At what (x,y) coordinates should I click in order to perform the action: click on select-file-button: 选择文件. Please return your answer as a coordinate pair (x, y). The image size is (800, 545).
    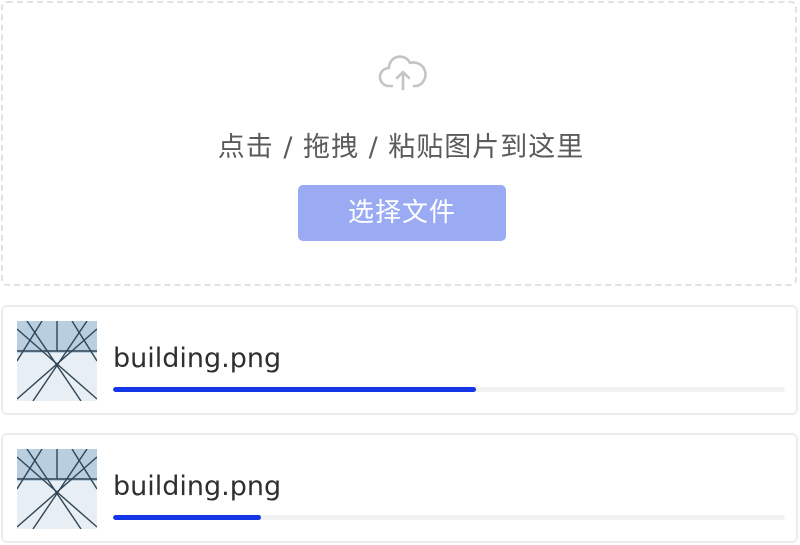
    Looking at the image, I should click on (402, 213).